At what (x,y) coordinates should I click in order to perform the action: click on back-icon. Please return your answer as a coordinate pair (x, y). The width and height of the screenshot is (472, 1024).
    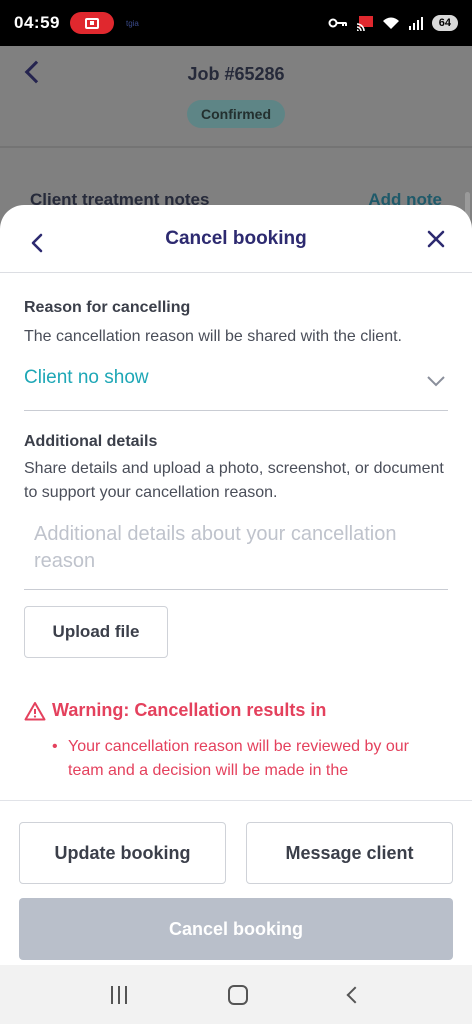
    Looking at the image, I should click on (355, 994).